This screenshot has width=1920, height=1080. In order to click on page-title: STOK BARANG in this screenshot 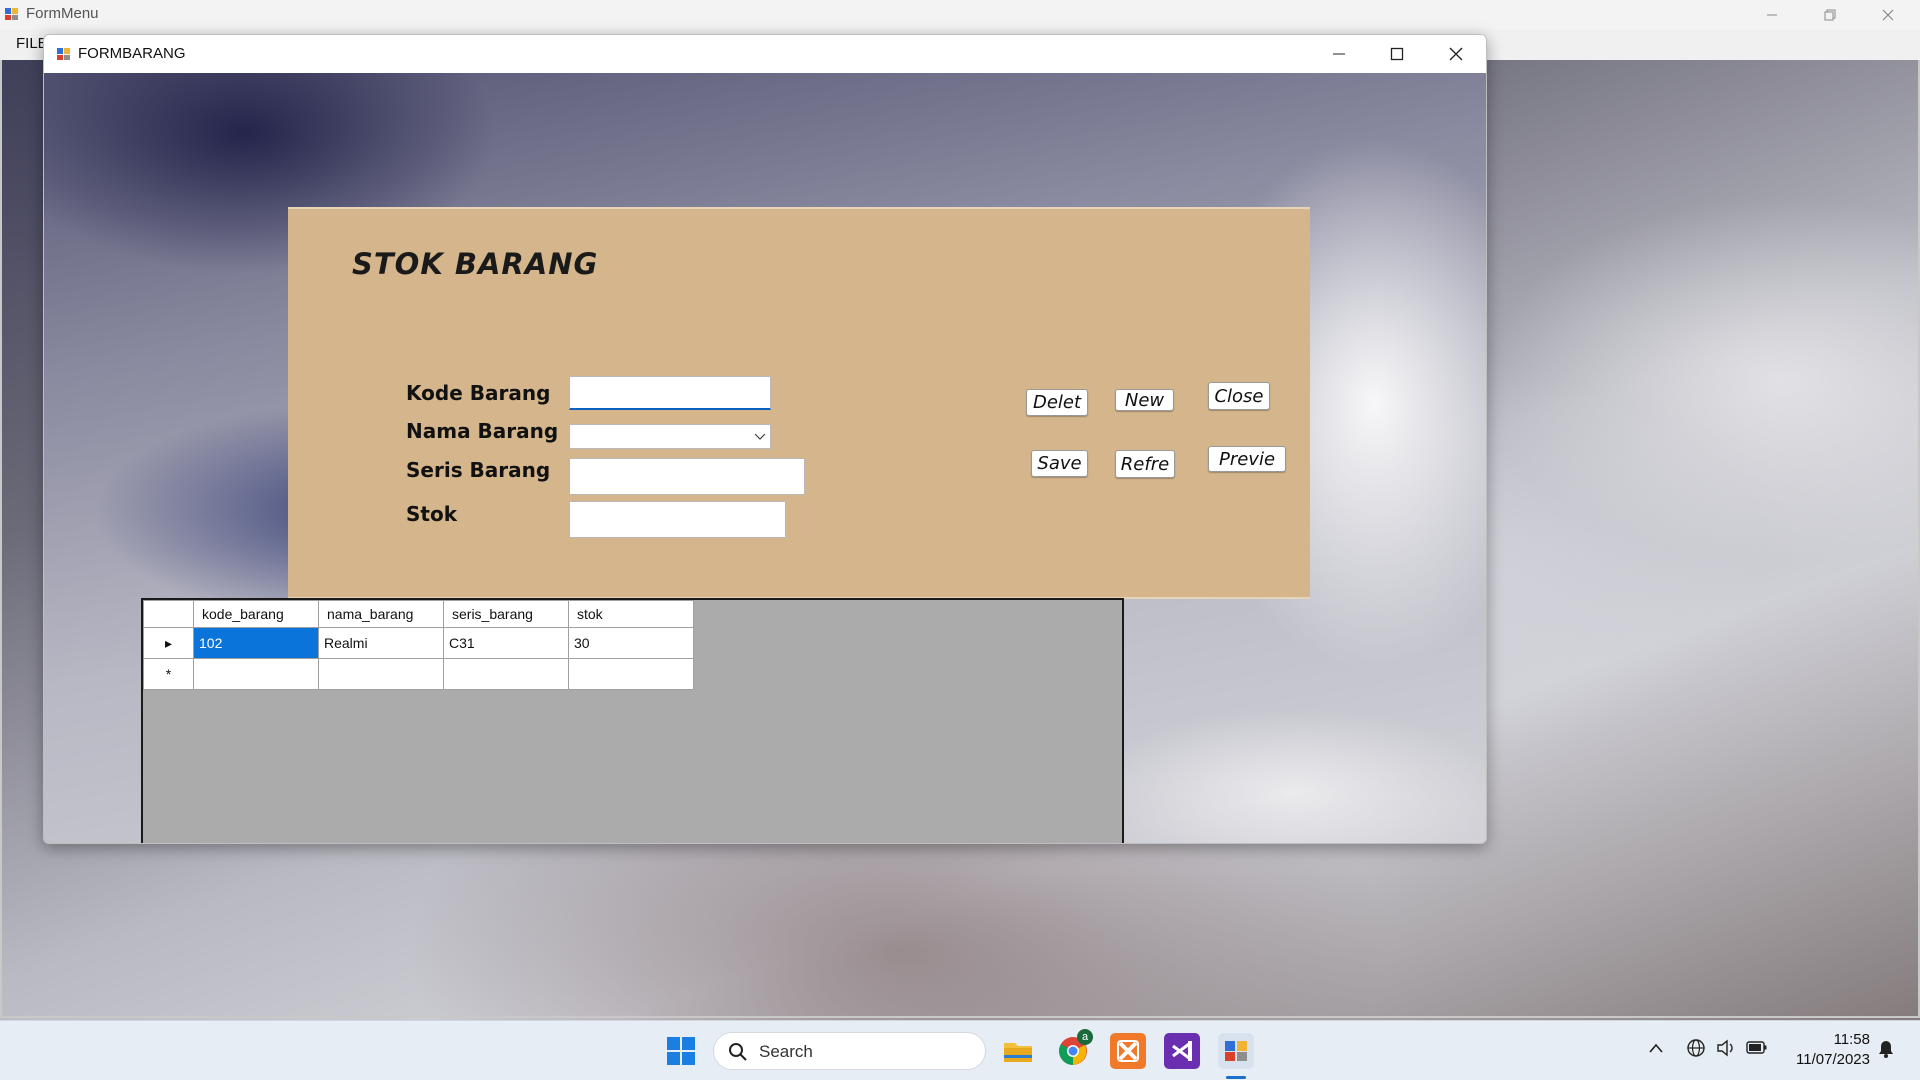, I will do `click(475, 264)`.